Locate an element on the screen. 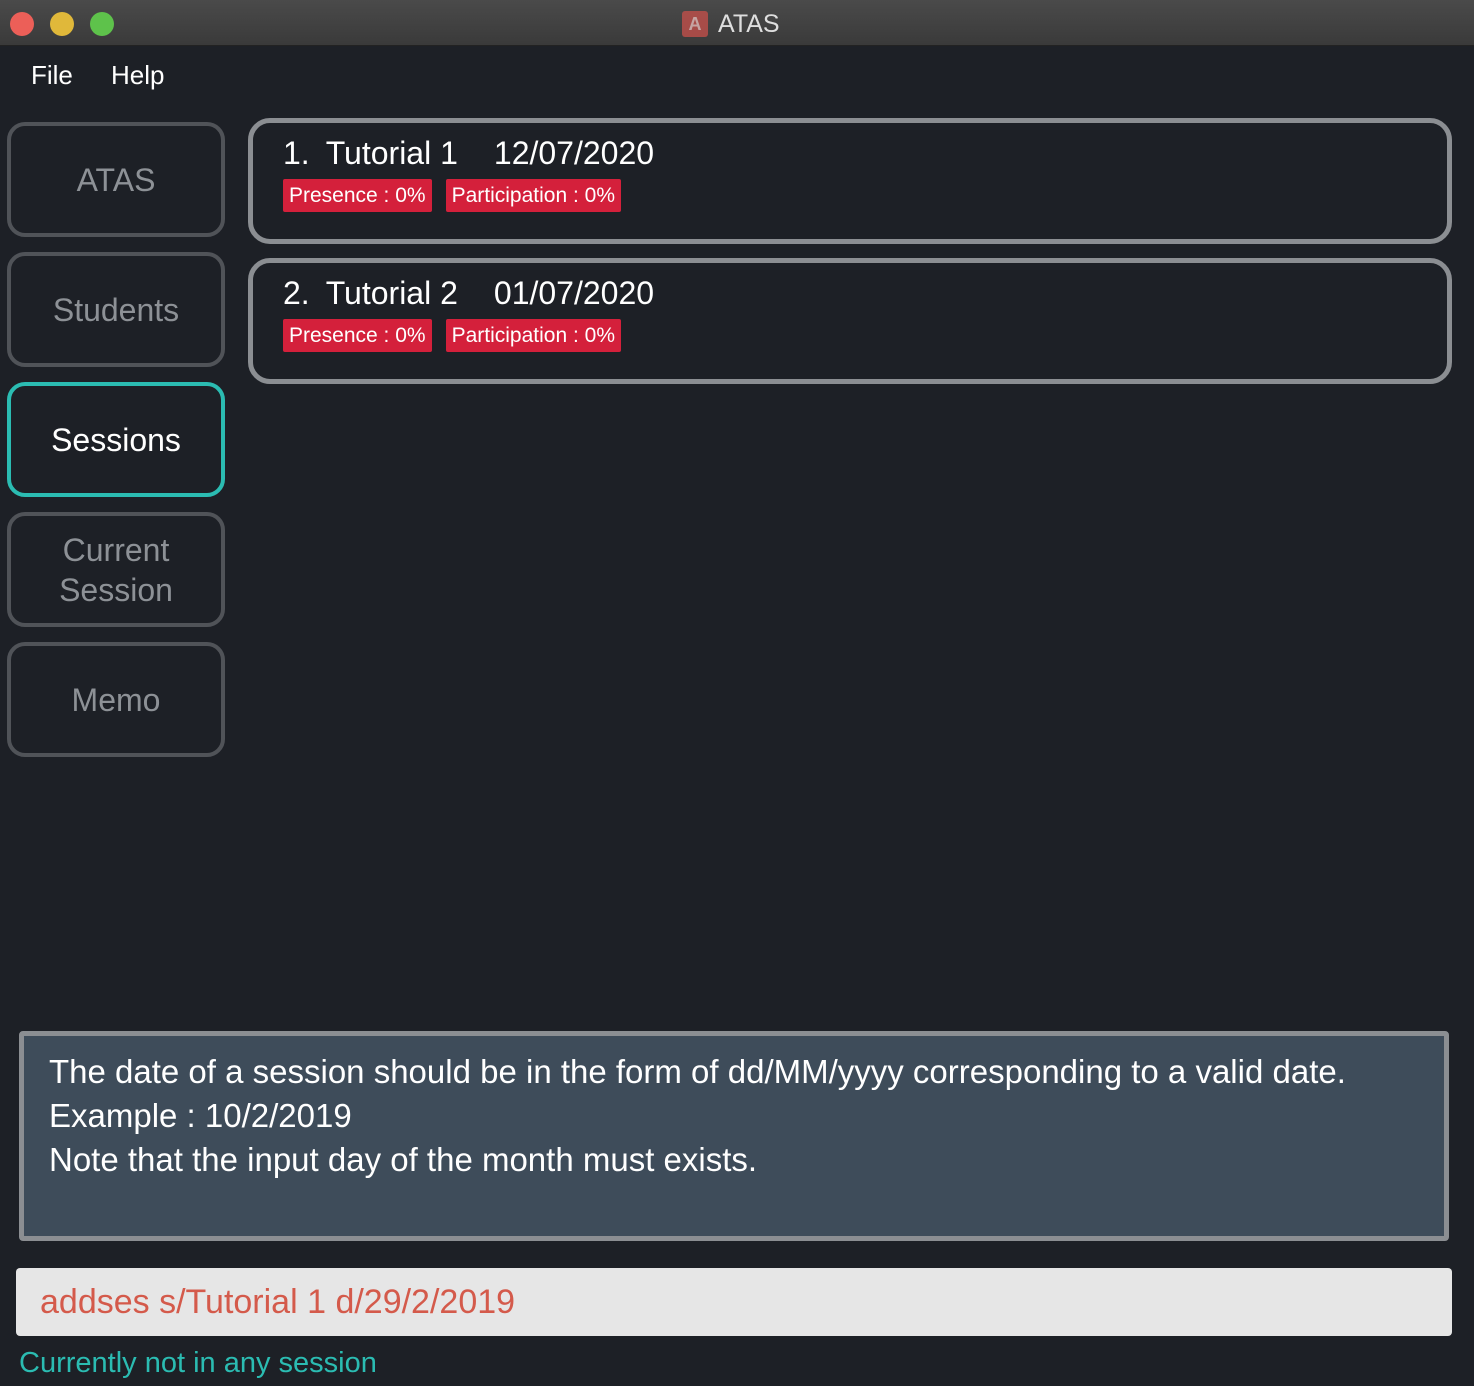  session-index: 1. is located at coordinates (296, 153).